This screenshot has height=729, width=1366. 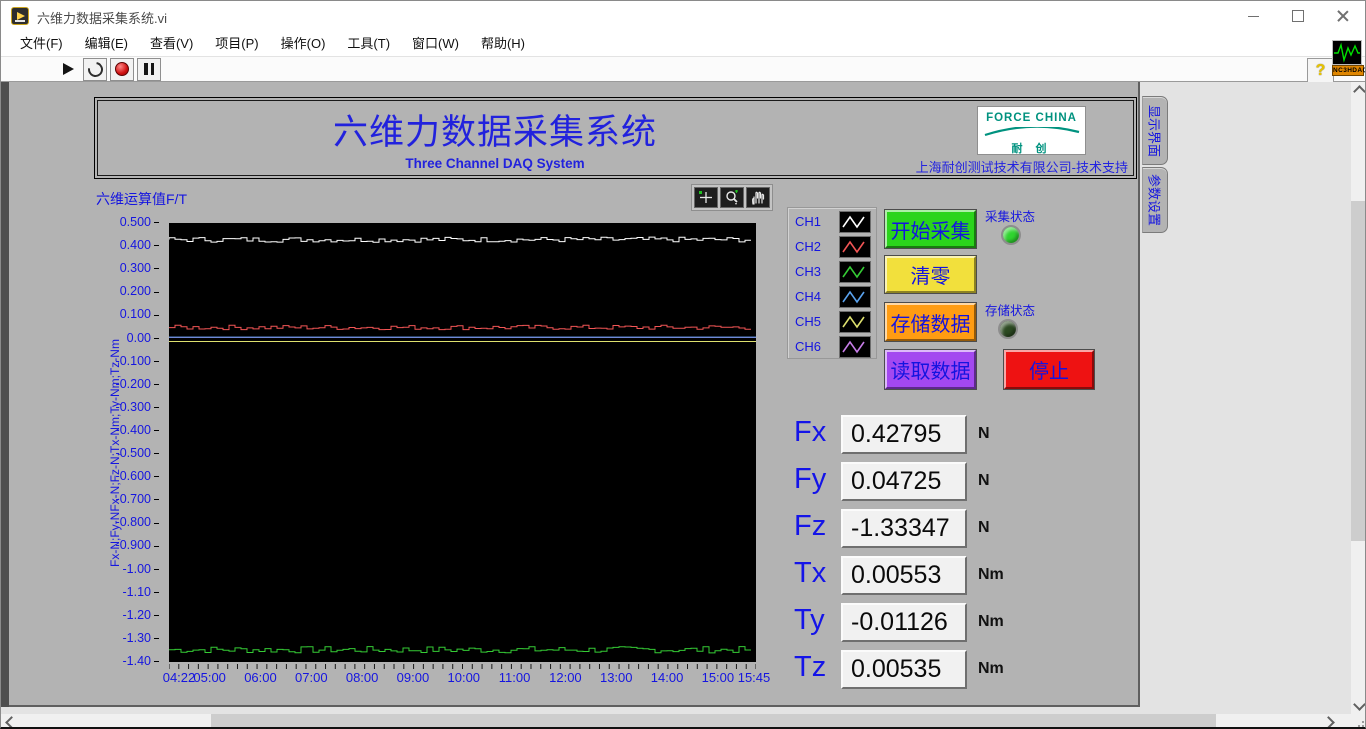 What do you see at coordinates (706, 197) in the screenshot?
I see `cursor-tool-button` at bounding box center [706, 197].